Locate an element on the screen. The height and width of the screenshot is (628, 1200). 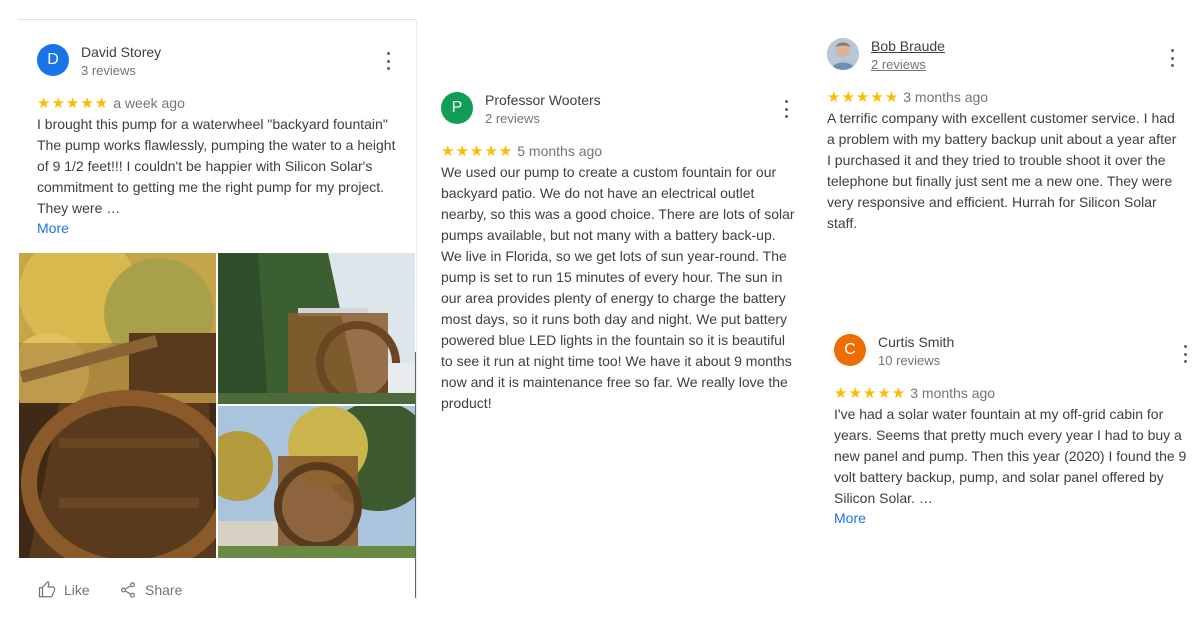
review-count: 3 reviews is located at coordinates (108, 70).